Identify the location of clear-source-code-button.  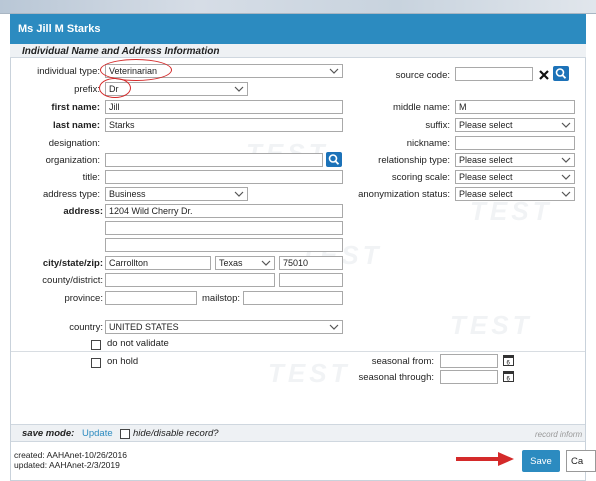
(544, 75).